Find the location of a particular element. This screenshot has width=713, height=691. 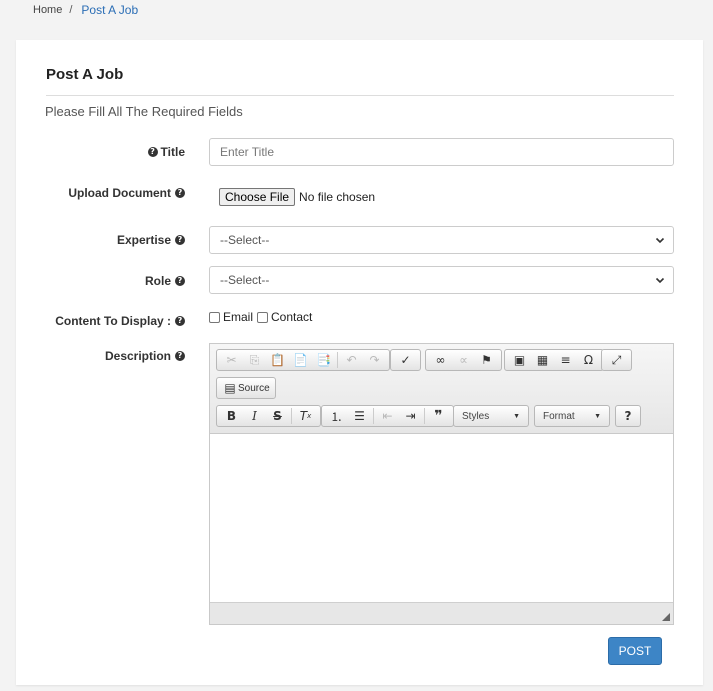

outdent-icon: ⇤ is located at coordinates (387, 416).